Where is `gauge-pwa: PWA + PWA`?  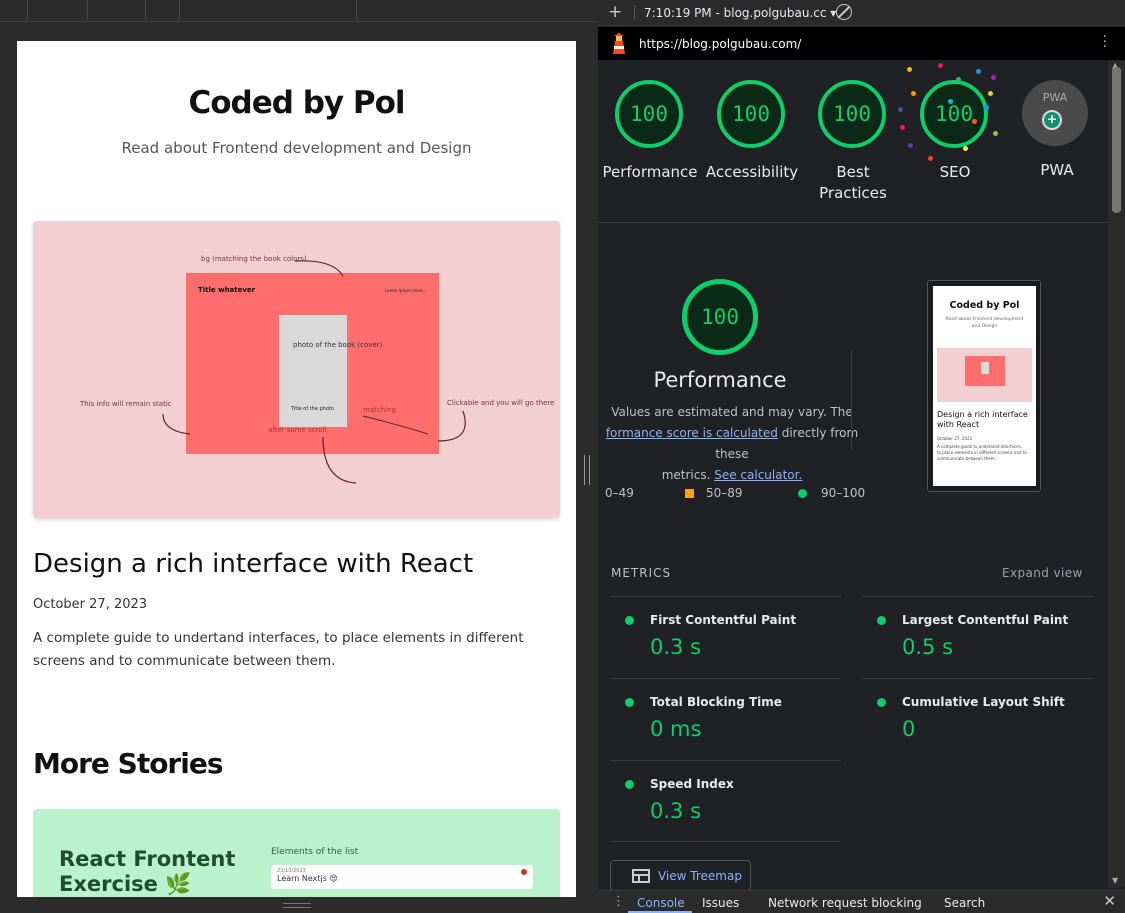 gauge-pwa: PWA + PWA is located at coordinates (1057, 130).